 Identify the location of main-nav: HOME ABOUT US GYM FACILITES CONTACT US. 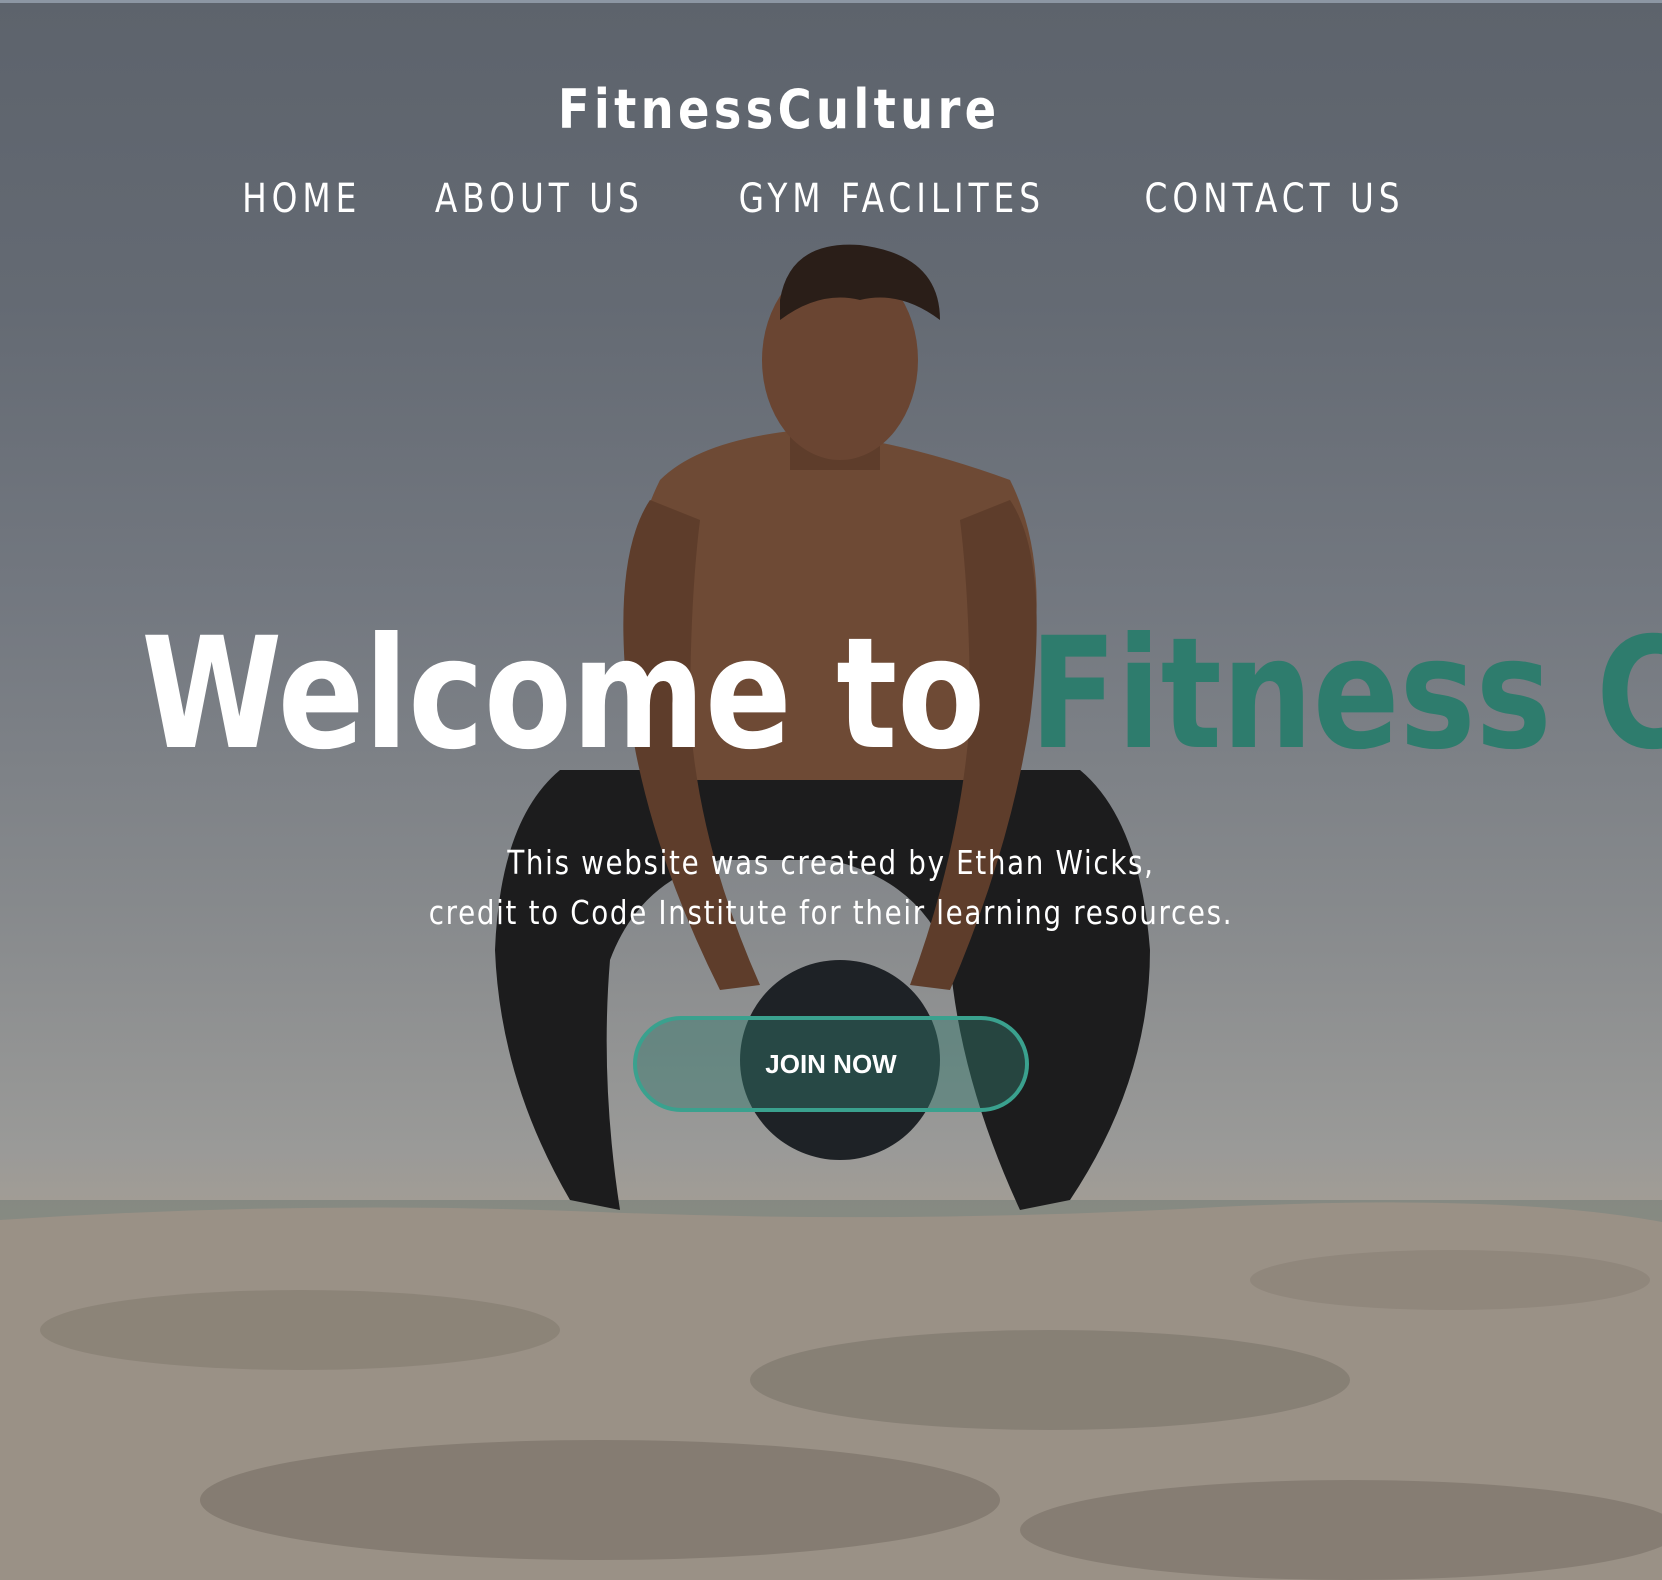
(831, 199).